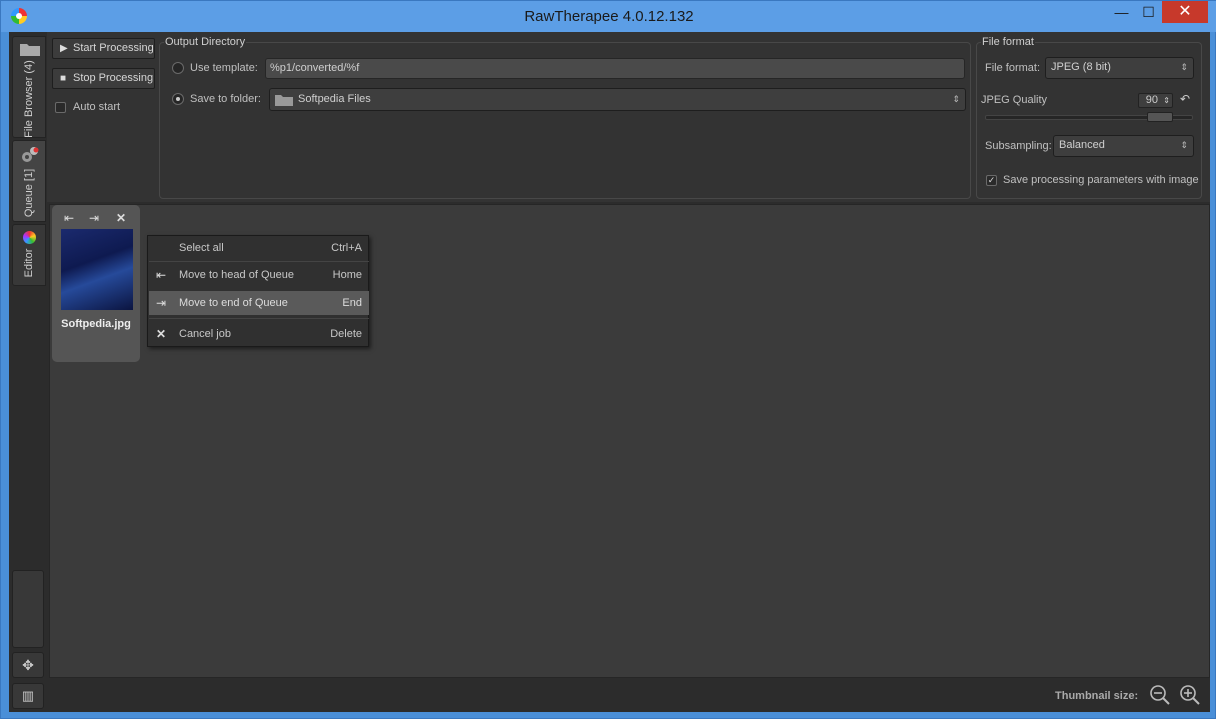 This screenshot has width=1216, height=719. What do you see at coordinates (178, 68) in the screenshot?
I see `use-template-radio` at bounding box center [178, 68].